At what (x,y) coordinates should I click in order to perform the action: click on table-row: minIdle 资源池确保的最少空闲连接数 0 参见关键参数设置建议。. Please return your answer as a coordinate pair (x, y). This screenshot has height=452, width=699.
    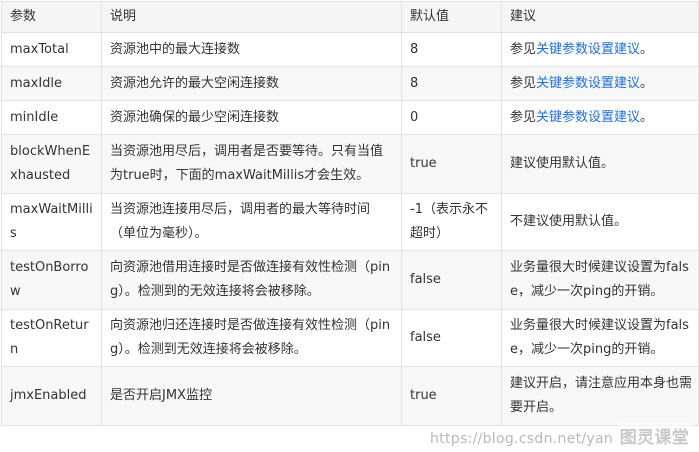
    Looking at the image, I should click on (350, 117).